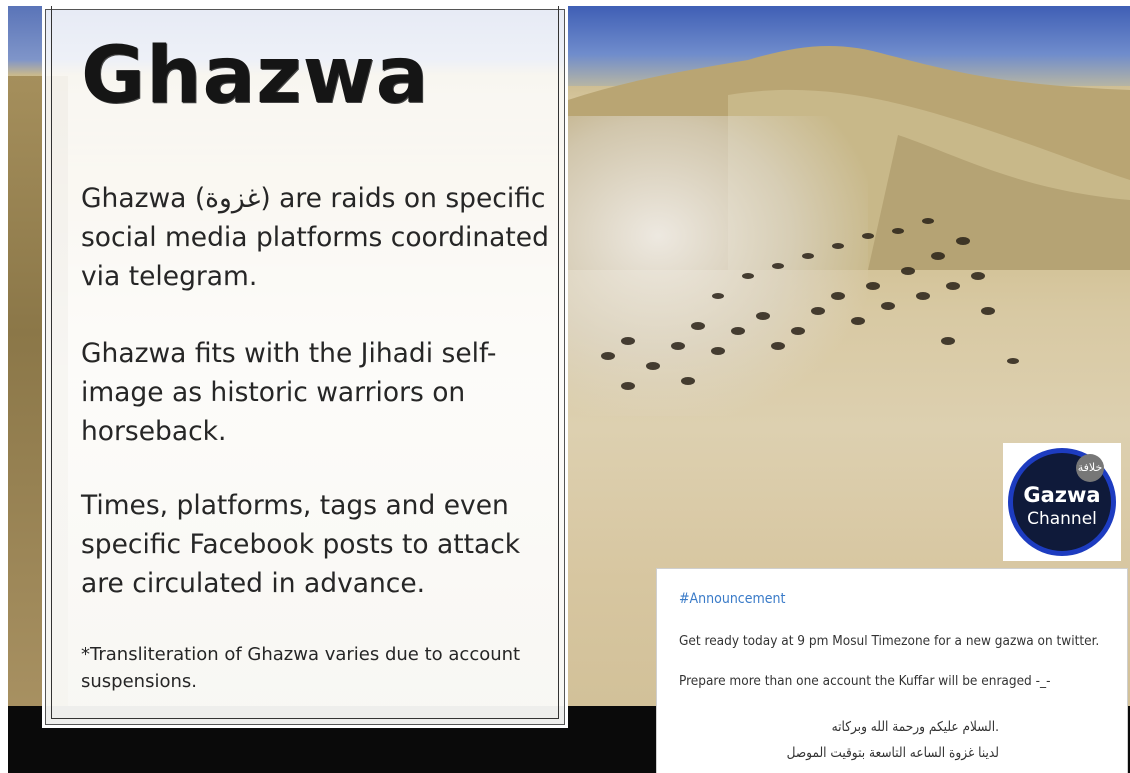 This screenshot has width=1130, height=773. Describe the element at coordinates (1062, 495) in the screenshot. I see `logo-title: Gazwa` at that location.